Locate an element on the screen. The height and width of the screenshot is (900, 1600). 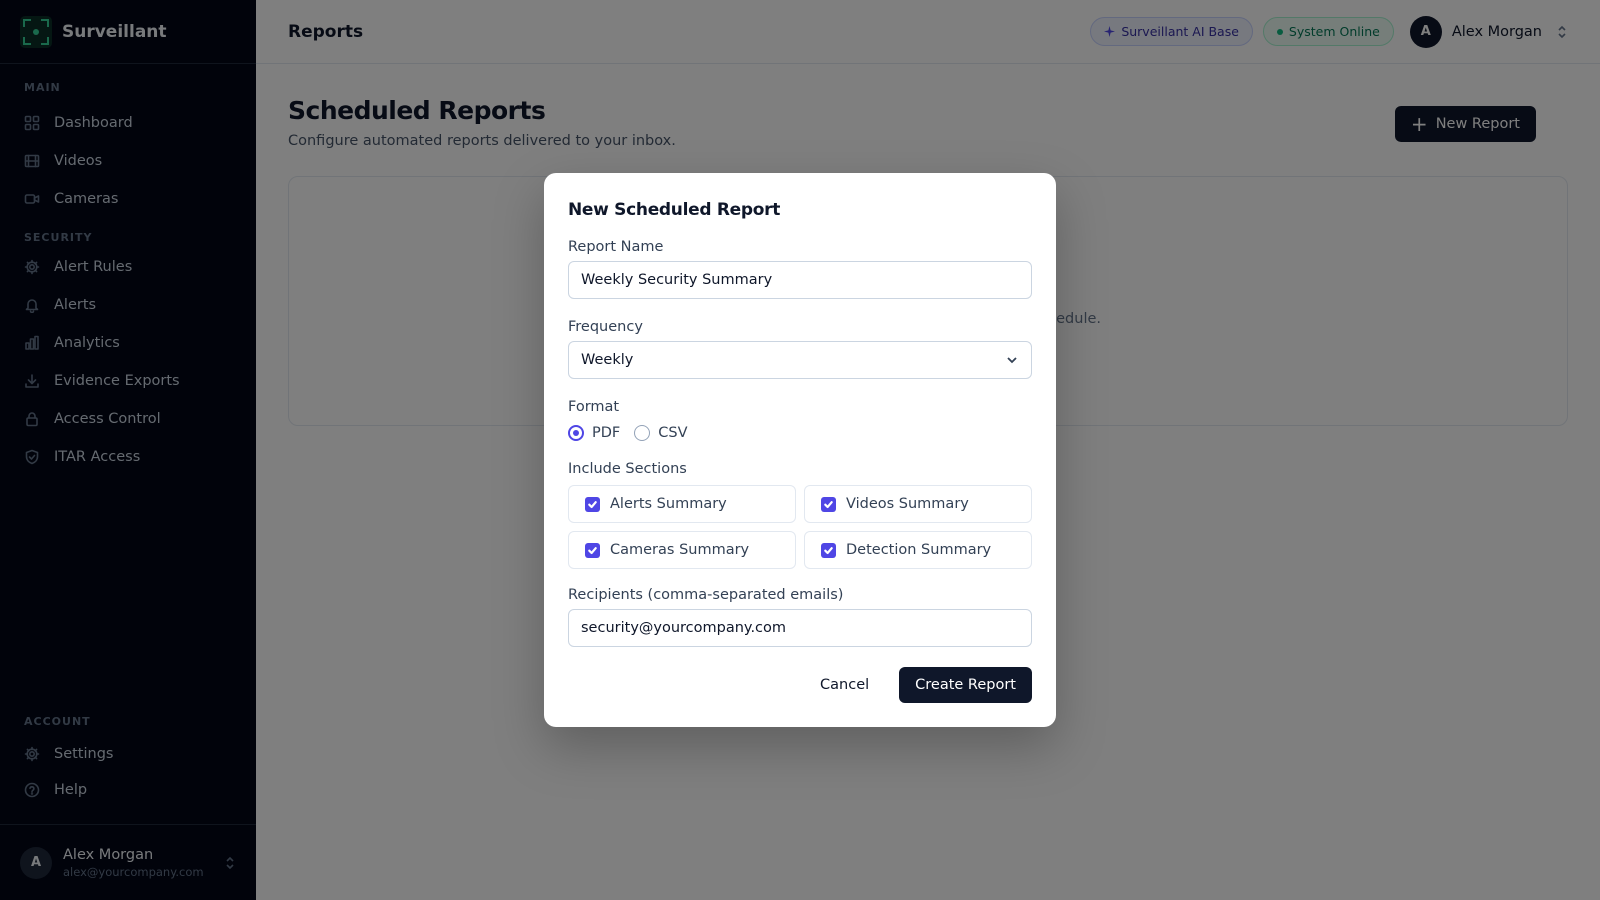
recipients-label: Recipients (comma-separated emails) is located at coordinates (706, 595).